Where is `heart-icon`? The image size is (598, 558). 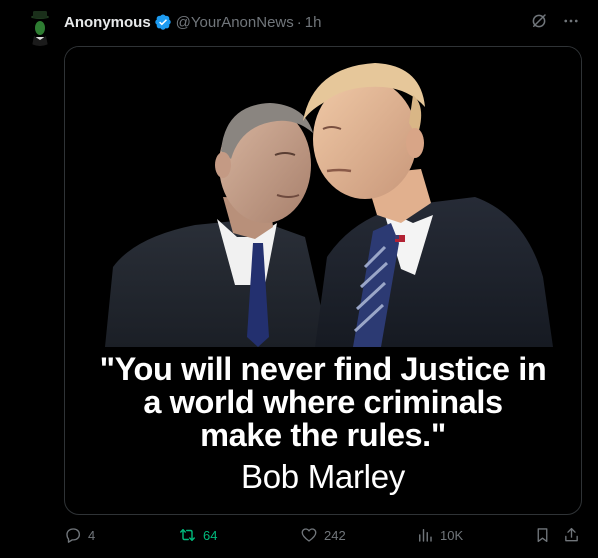 heart-icon is located at coordinates (309, 535).